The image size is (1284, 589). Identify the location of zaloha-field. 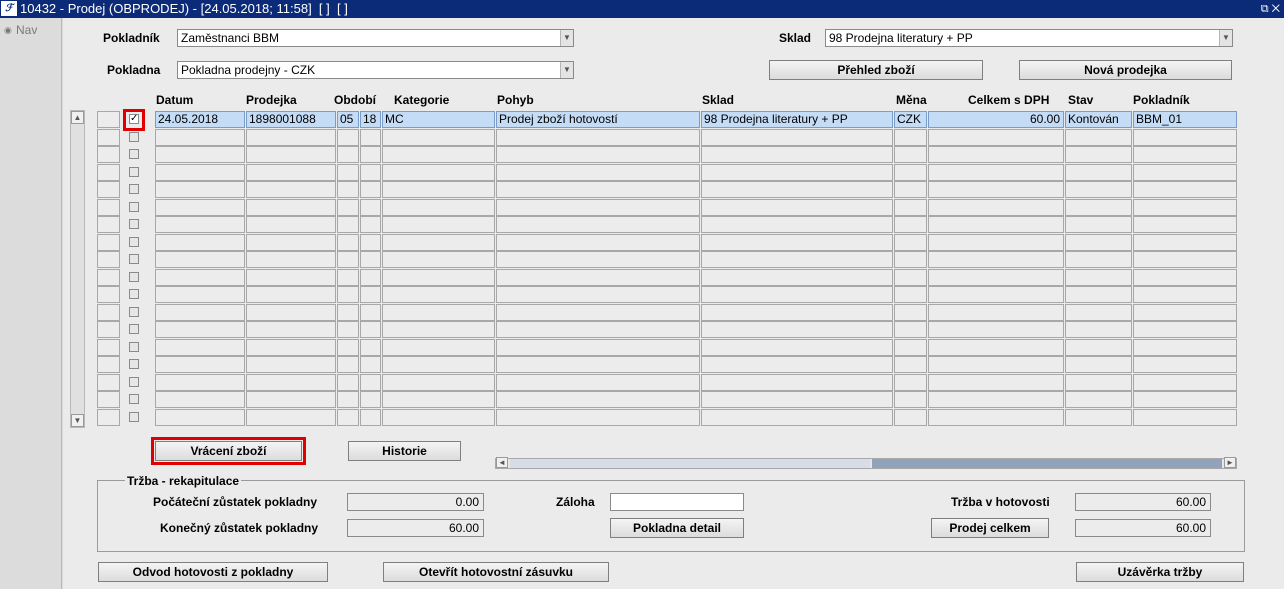
(677, 502).